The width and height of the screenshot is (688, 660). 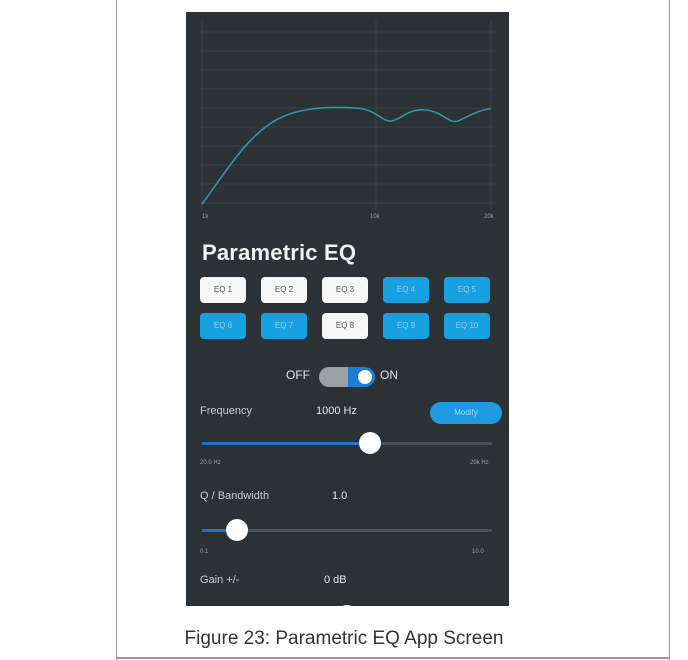 What do you see at coordinates (210, 463) in the screenshot?
I see `frequency-min-label: 20.0 Hz` at bounding box center [210, 463].